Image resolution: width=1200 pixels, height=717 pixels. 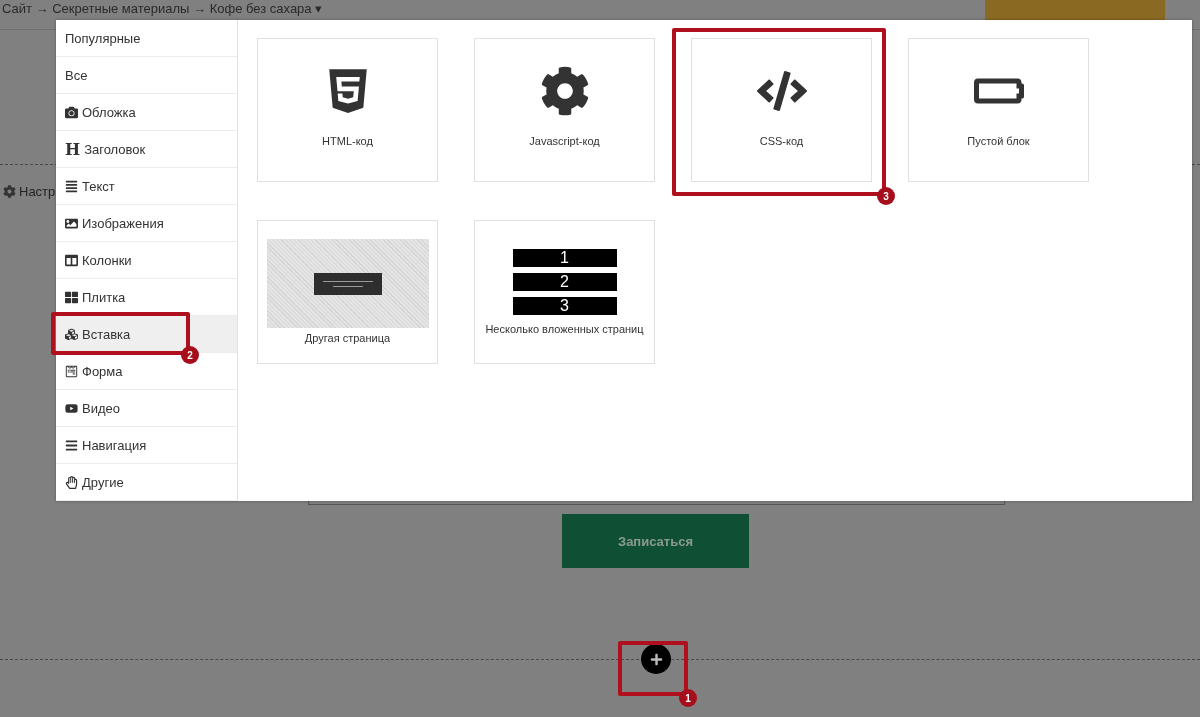 What do you see at coordinates (564, 282) in the screenshot?
I see `page-number: 2` at bounding box center [564, 282].